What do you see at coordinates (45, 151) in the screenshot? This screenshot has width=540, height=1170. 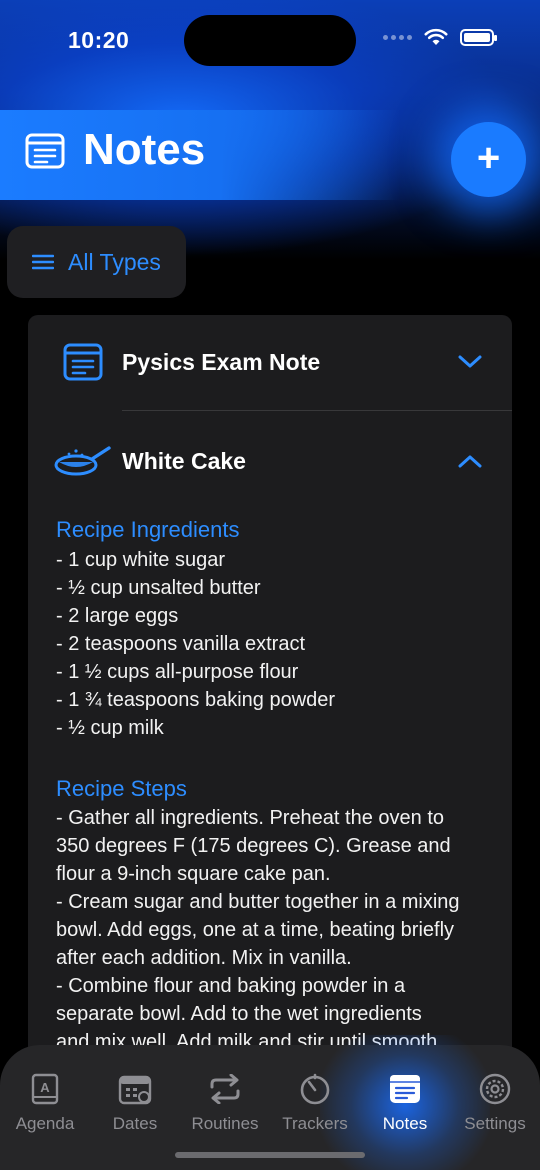 I see `notes-header-icon` at bounding box center [45, 151].